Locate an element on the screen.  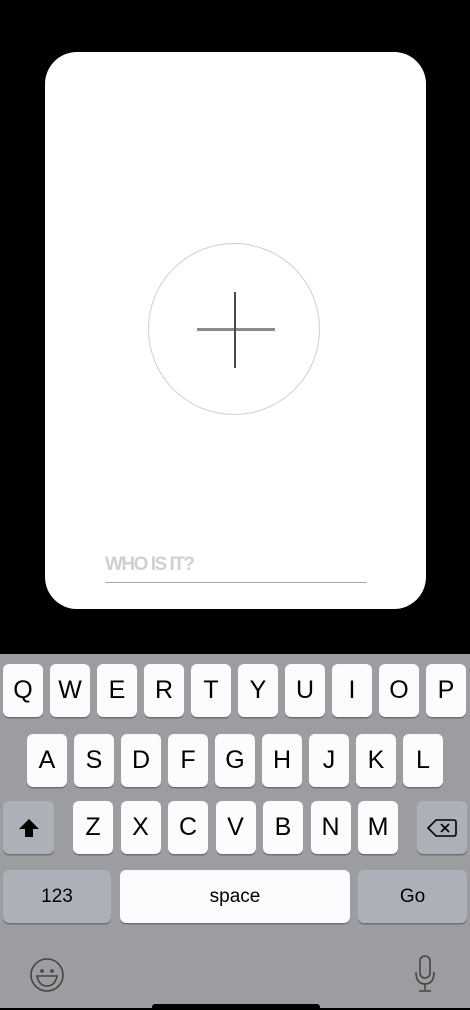
name-input is located at coordinates (236, 565).